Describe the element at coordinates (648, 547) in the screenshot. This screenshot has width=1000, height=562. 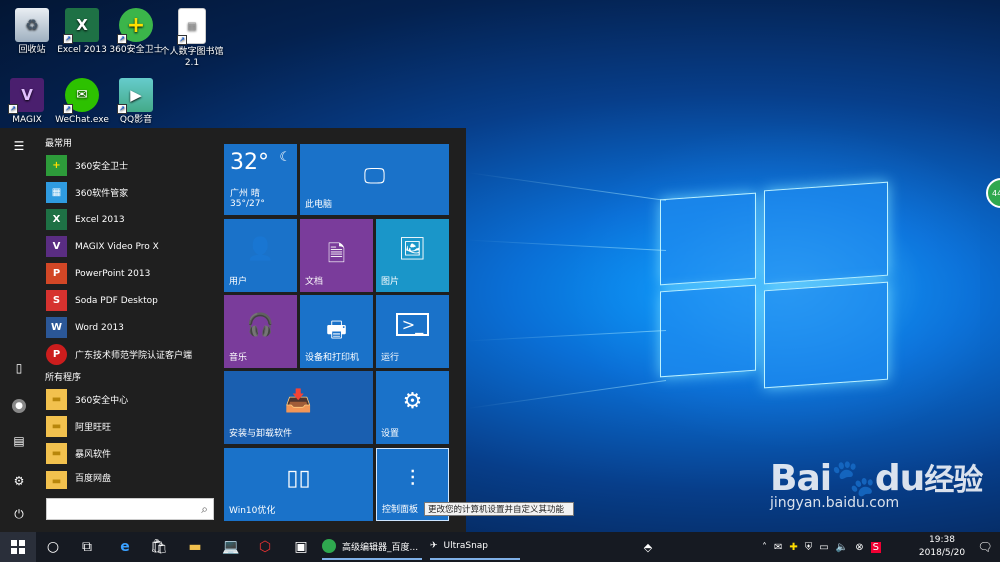
I see `network-drive-icon: ⬘` at that location.